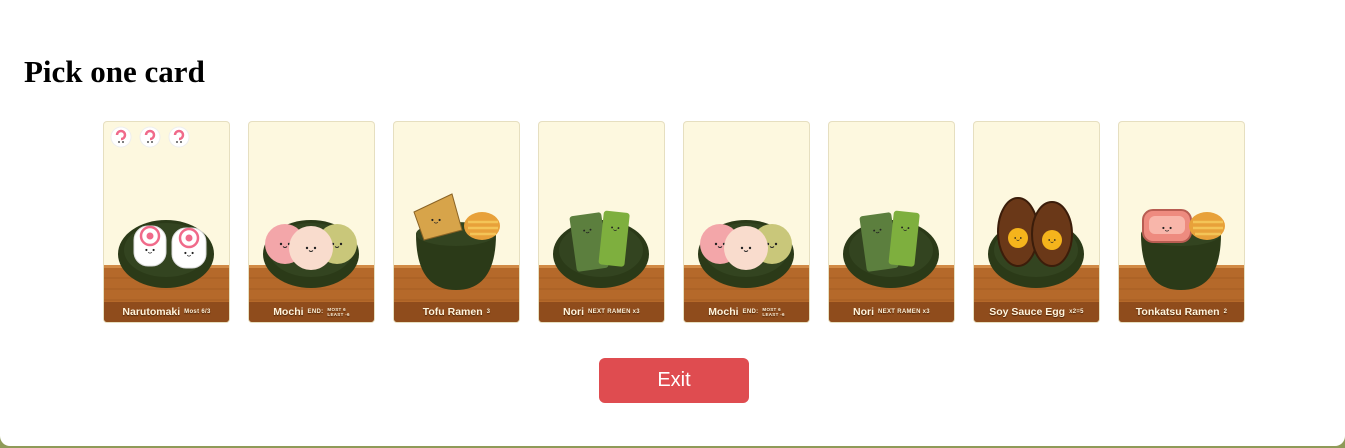 This screenshot has height=448, width=1345. What do you see at coordinates (674, 380) in the screenshot?
I see `exit-button: Exit` at bounding box center [674, 380].